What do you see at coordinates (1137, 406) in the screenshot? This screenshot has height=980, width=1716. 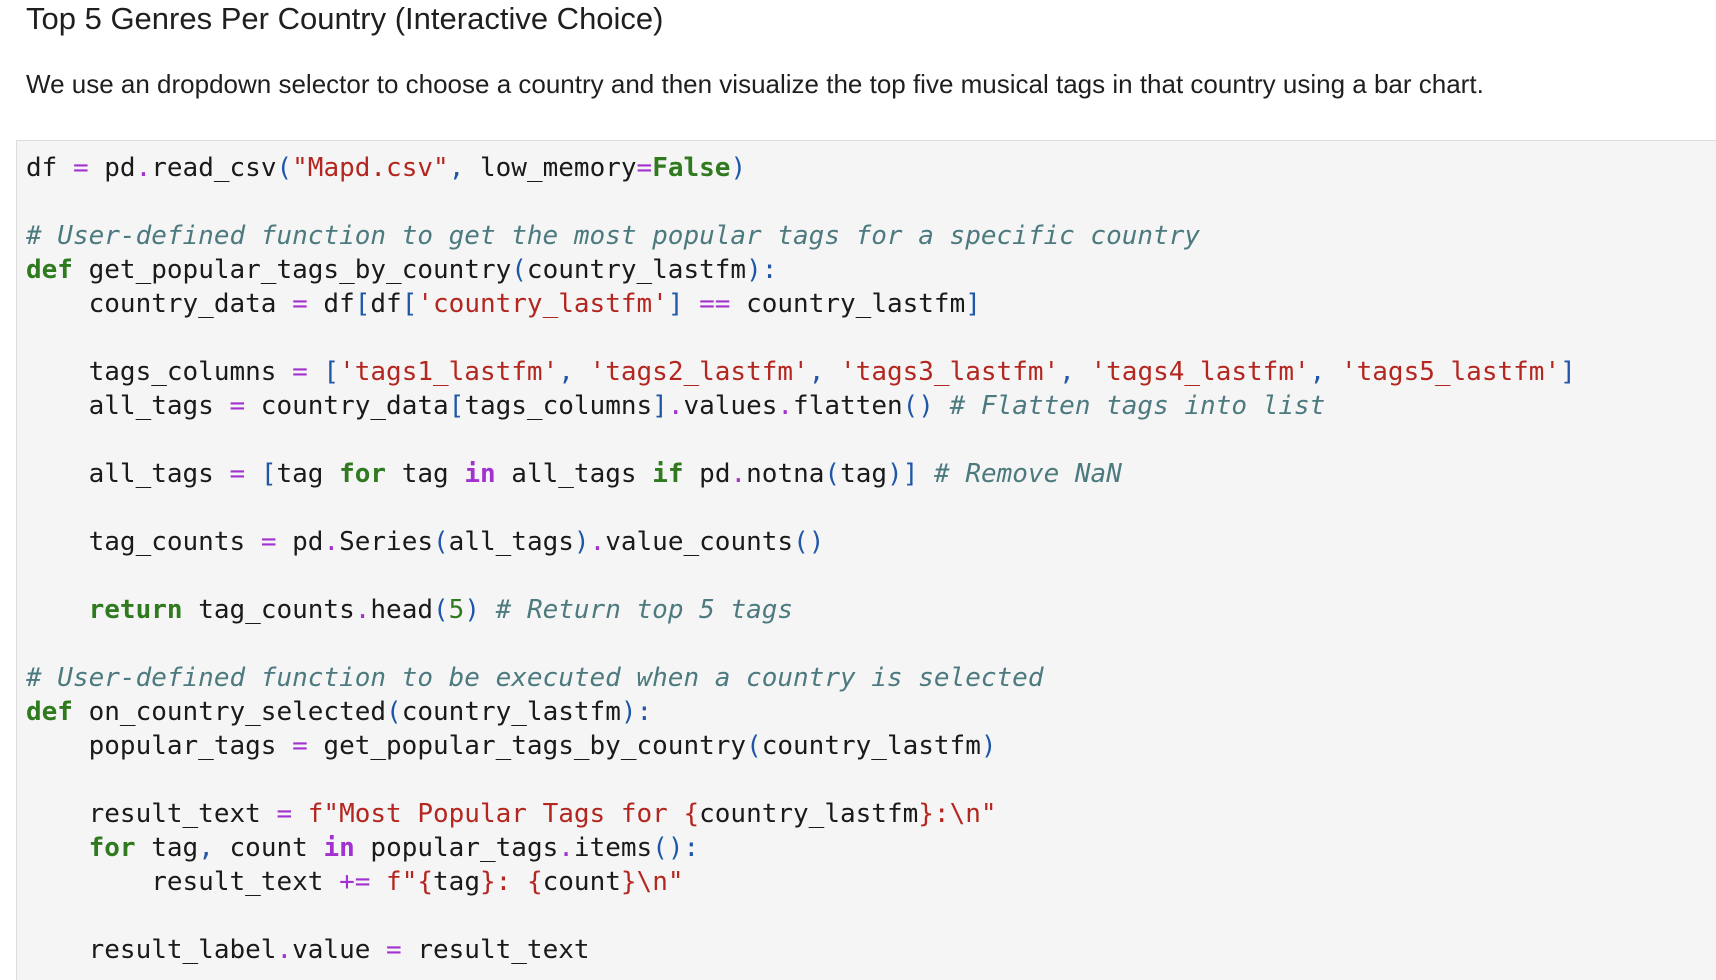 I see `code-token: # Flatten tags into list` at bounding box center [1137, 406].